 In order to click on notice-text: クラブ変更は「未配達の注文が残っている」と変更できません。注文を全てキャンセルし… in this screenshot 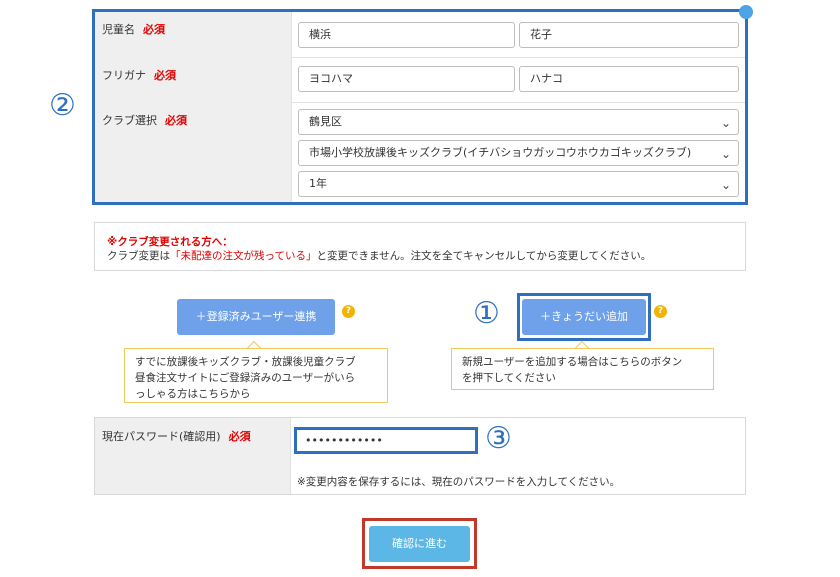, I will do `click(379, 255)`.